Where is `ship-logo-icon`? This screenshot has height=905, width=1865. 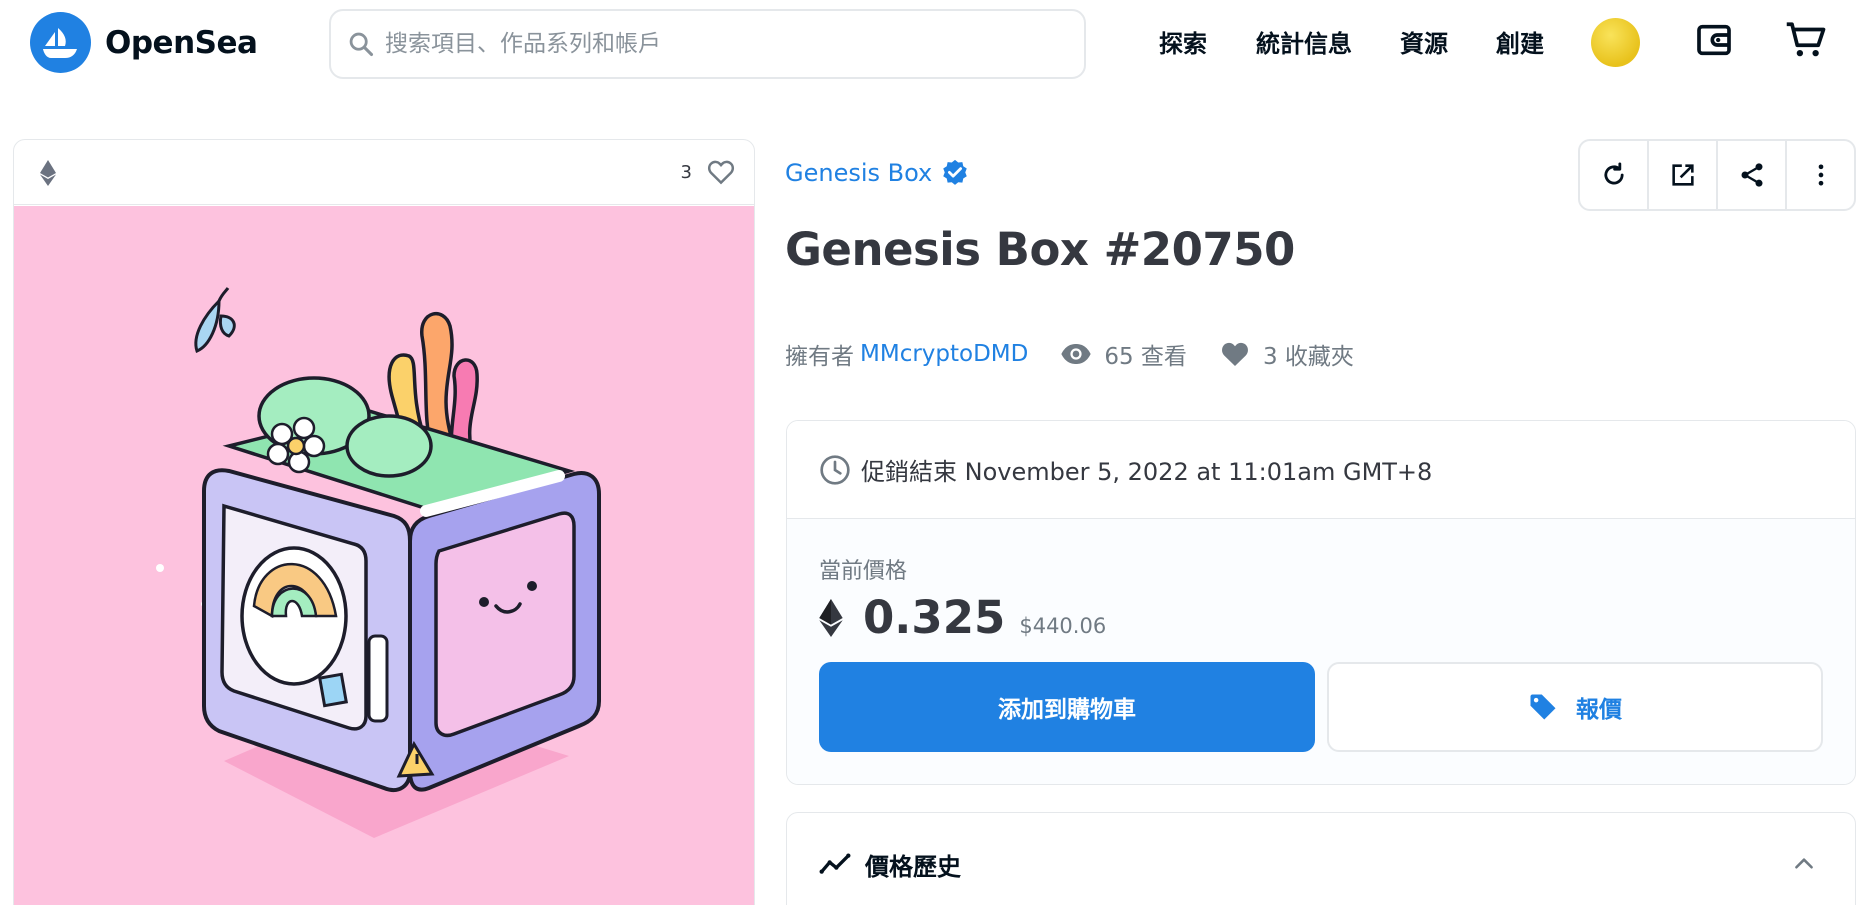
ship-logo-icon is located at coordinates (60, 42).